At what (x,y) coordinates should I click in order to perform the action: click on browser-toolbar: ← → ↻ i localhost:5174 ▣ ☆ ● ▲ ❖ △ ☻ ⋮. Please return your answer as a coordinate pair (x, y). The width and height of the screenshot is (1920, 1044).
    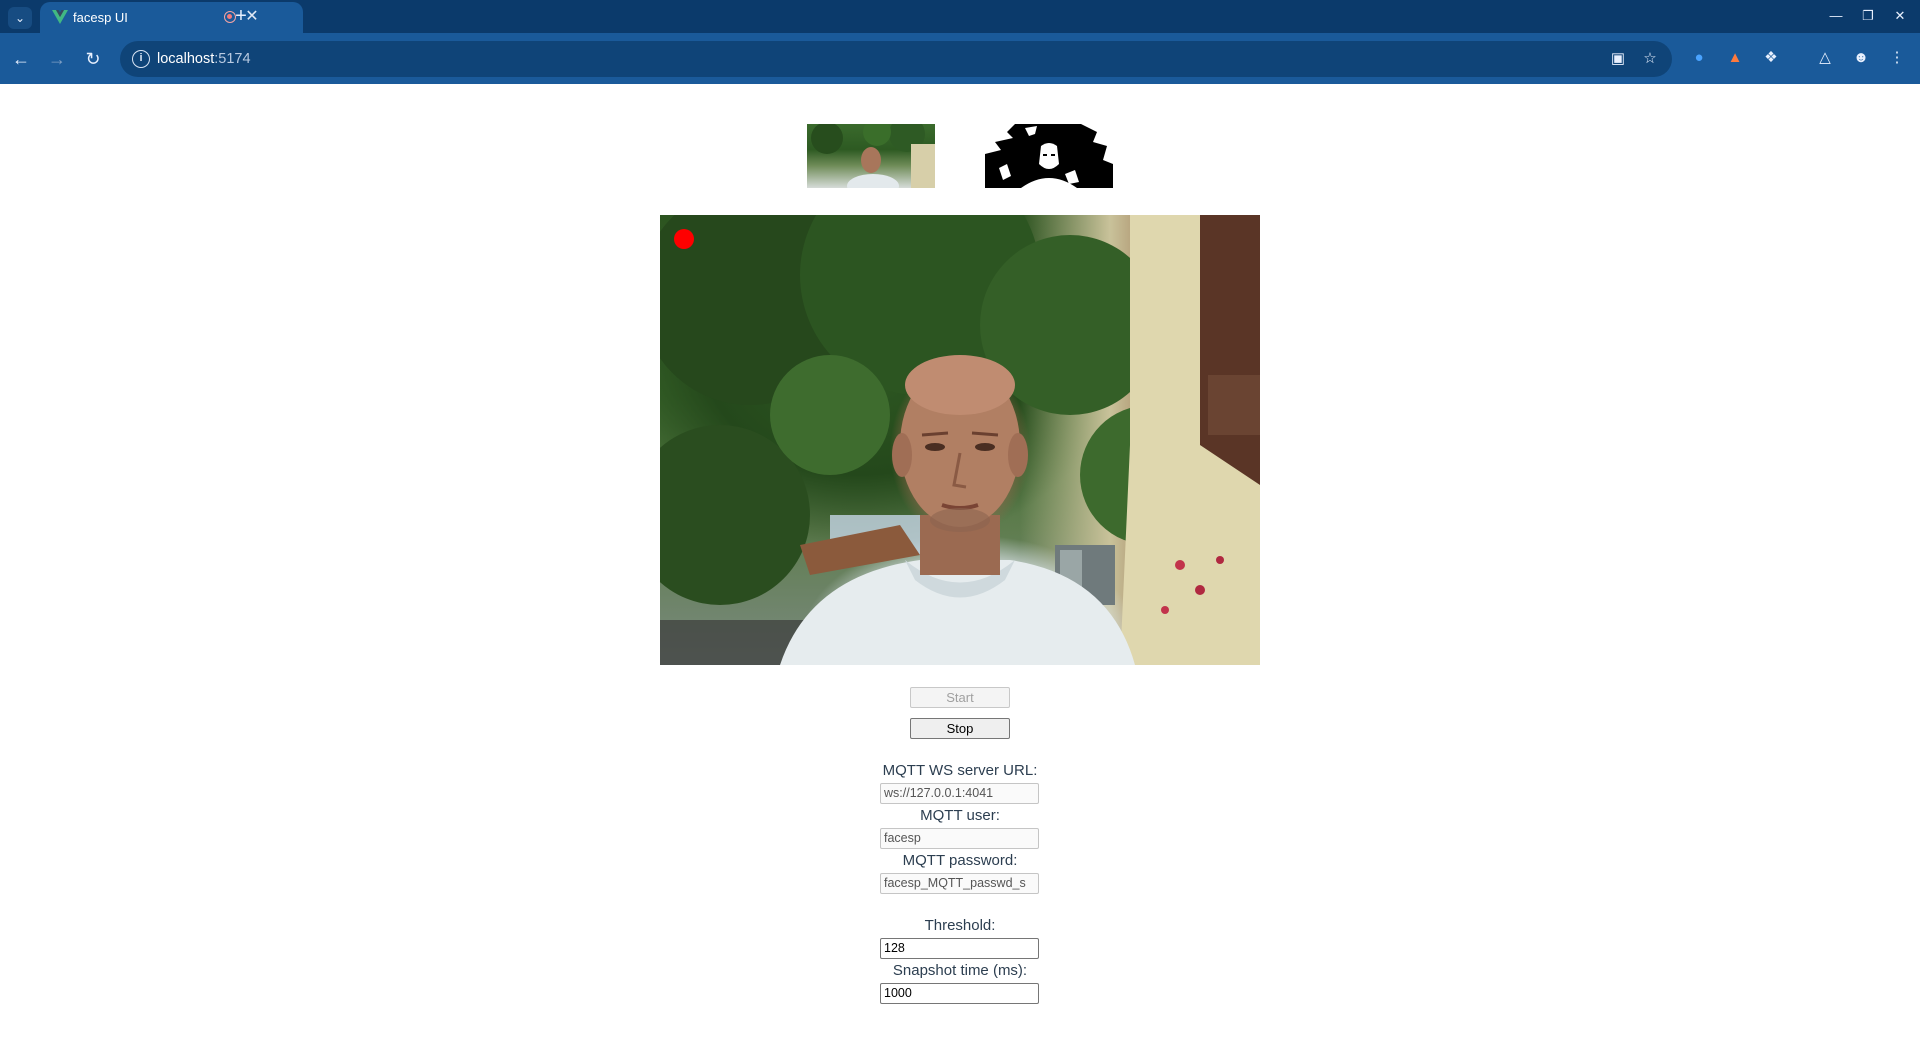
    Looking at the image, I should click on (960, 58).